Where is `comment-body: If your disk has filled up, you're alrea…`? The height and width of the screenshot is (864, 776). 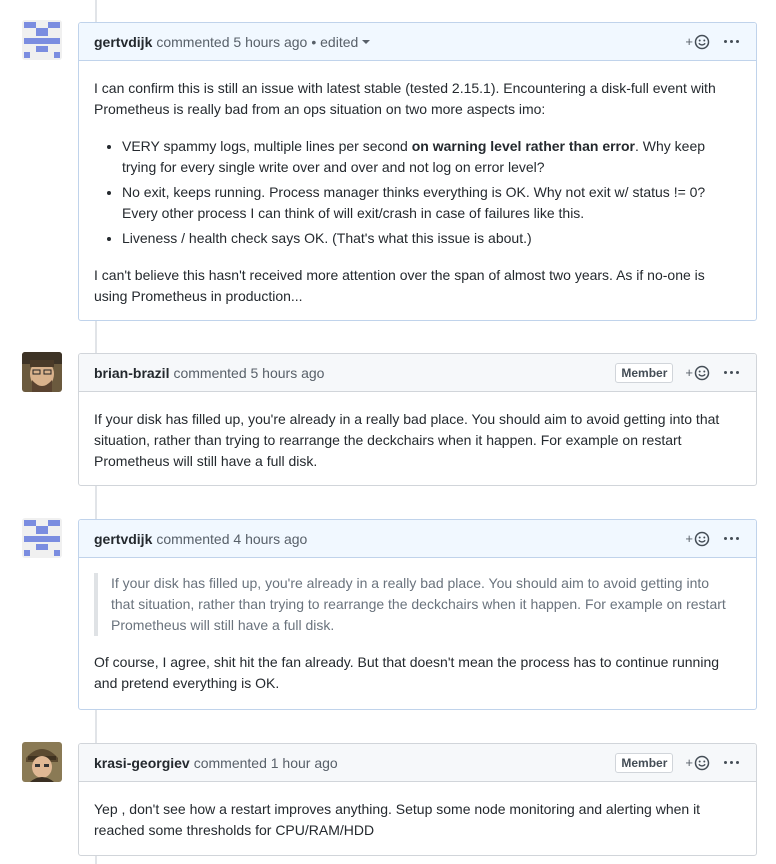
comment-body: If your disk has filled up, you're alrea… is located at coordinates (417, 439).